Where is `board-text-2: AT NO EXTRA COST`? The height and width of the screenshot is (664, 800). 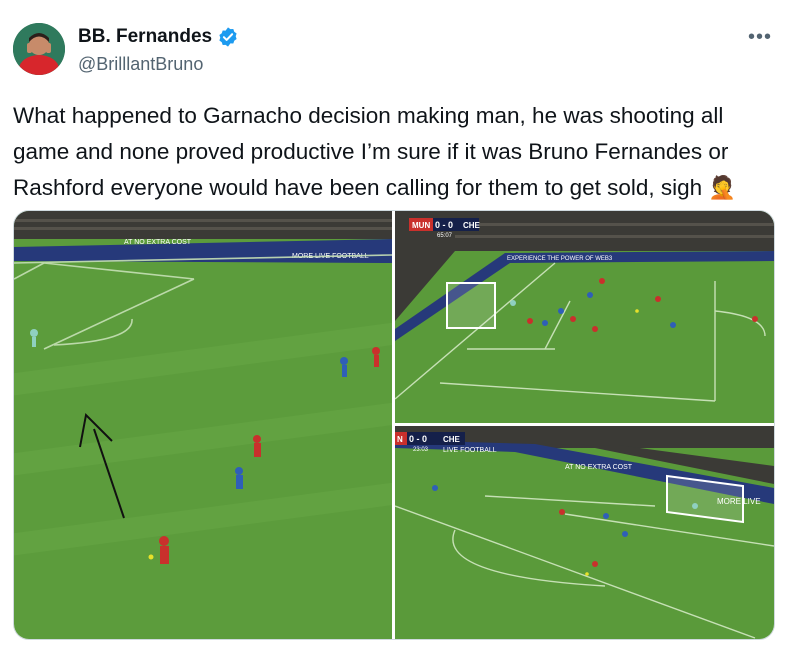
board-text-2: AT NO EXTRA COST is located at coordinates (599, 467).